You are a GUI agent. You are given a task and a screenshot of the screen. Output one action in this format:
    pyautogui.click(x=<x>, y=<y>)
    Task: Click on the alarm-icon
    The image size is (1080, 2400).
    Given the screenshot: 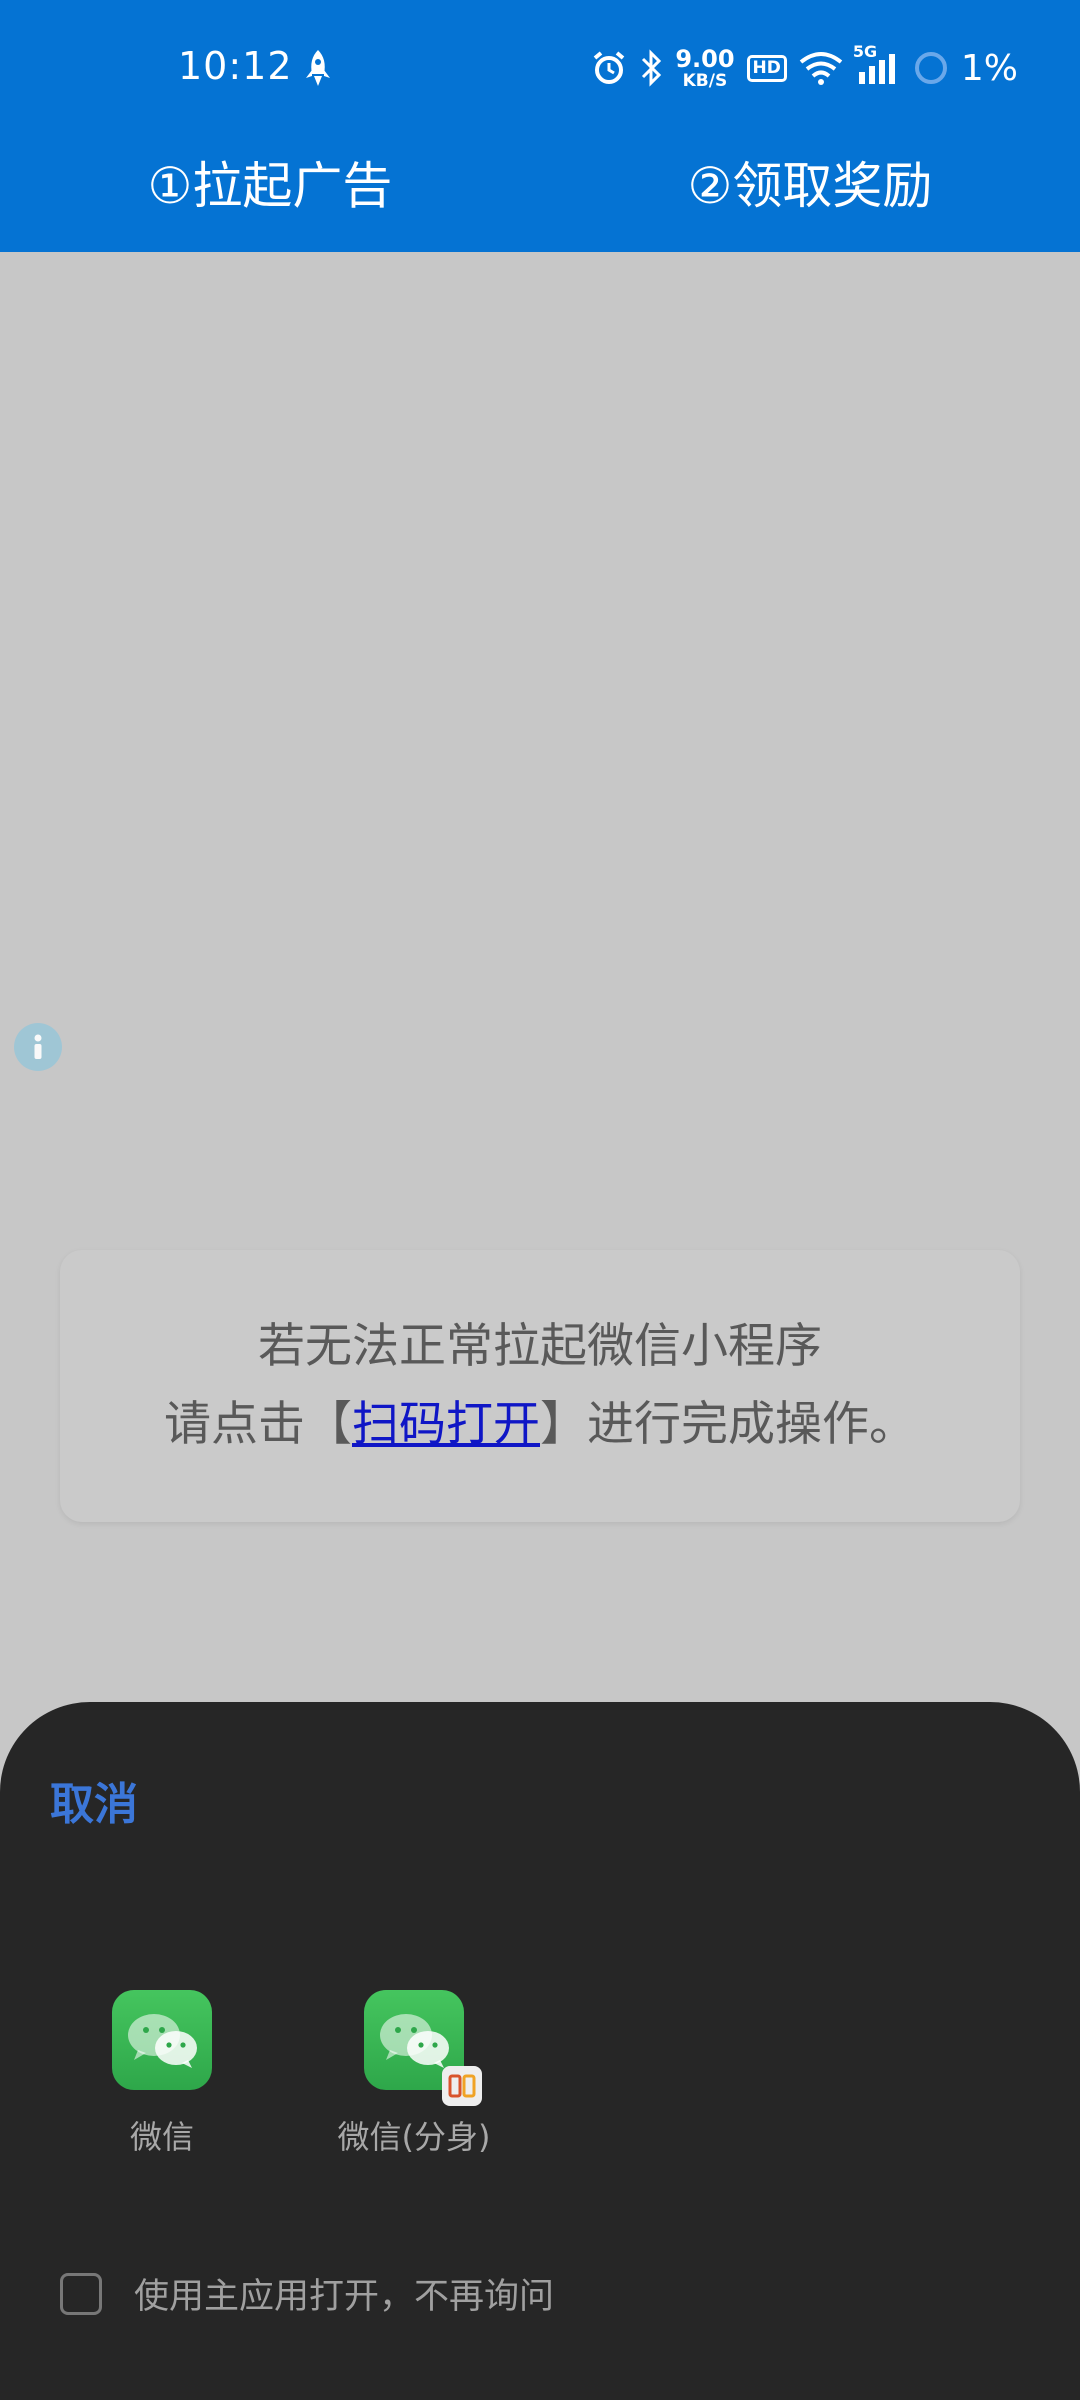 What is the action you would take?
    pyautogui.click(x=609, y=68)
    